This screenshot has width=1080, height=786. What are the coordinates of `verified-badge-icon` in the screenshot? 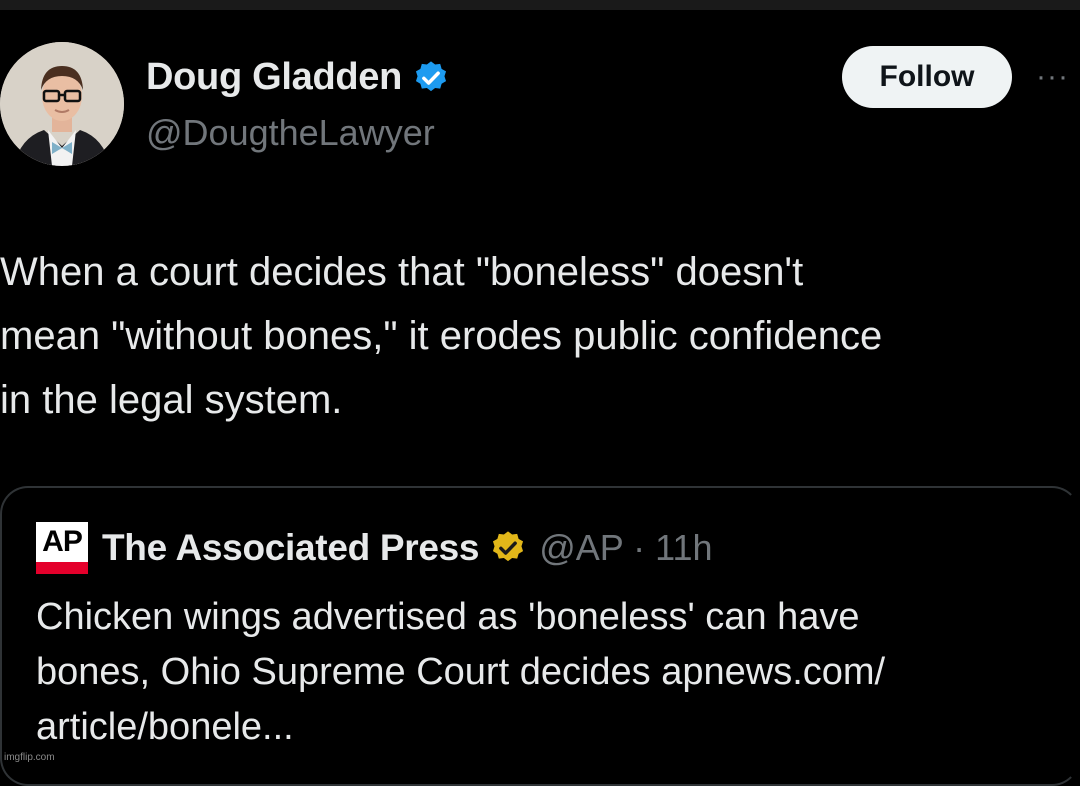 It's located at (431, 75).